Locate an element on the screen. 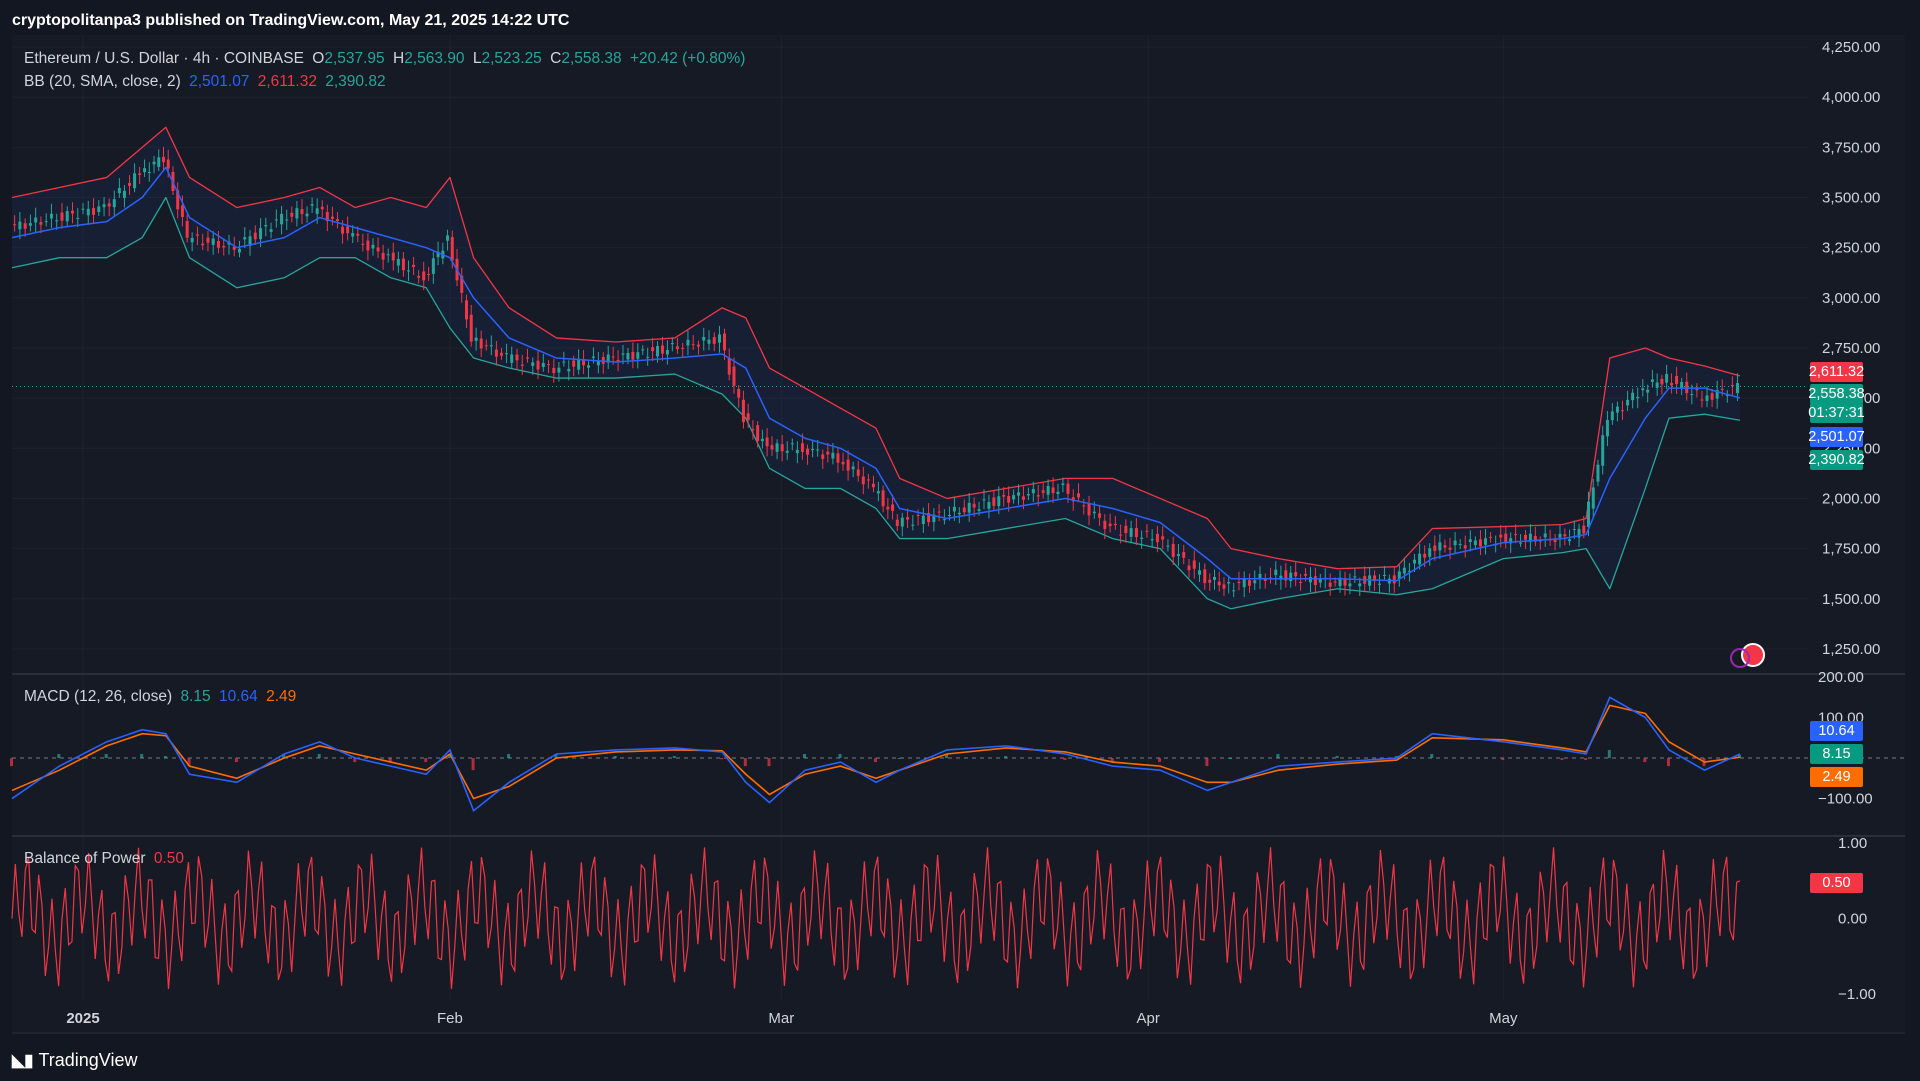 This screenshot has height=1081, width=1920. tradingview-brand: ◣▮ TradingView is located at coordinates (75, 1060).